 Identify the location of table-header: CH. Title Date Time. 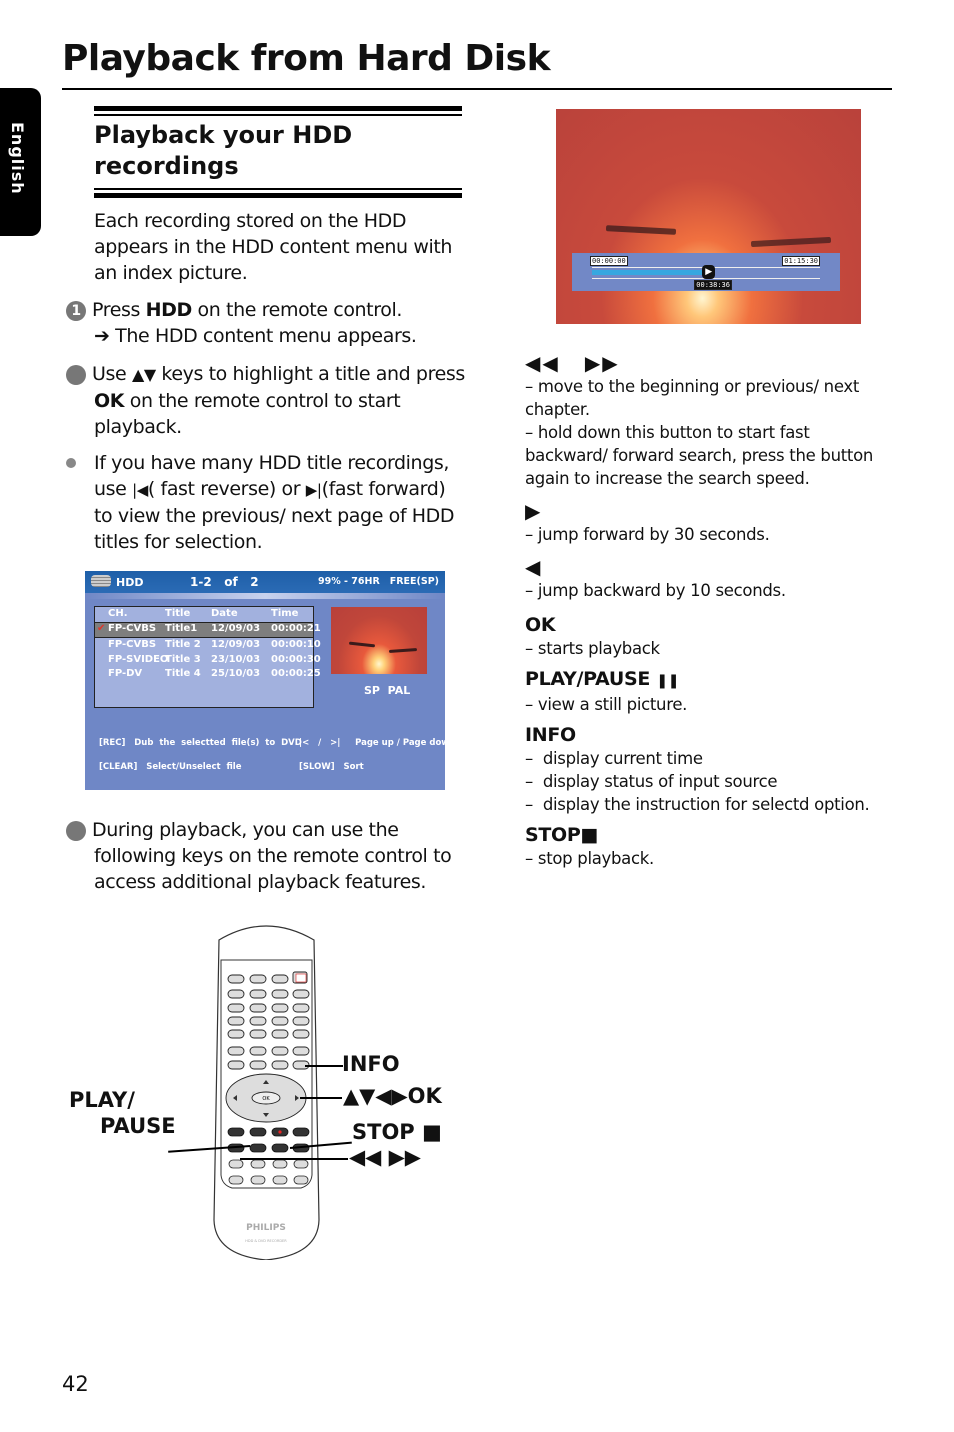
(204, 615).